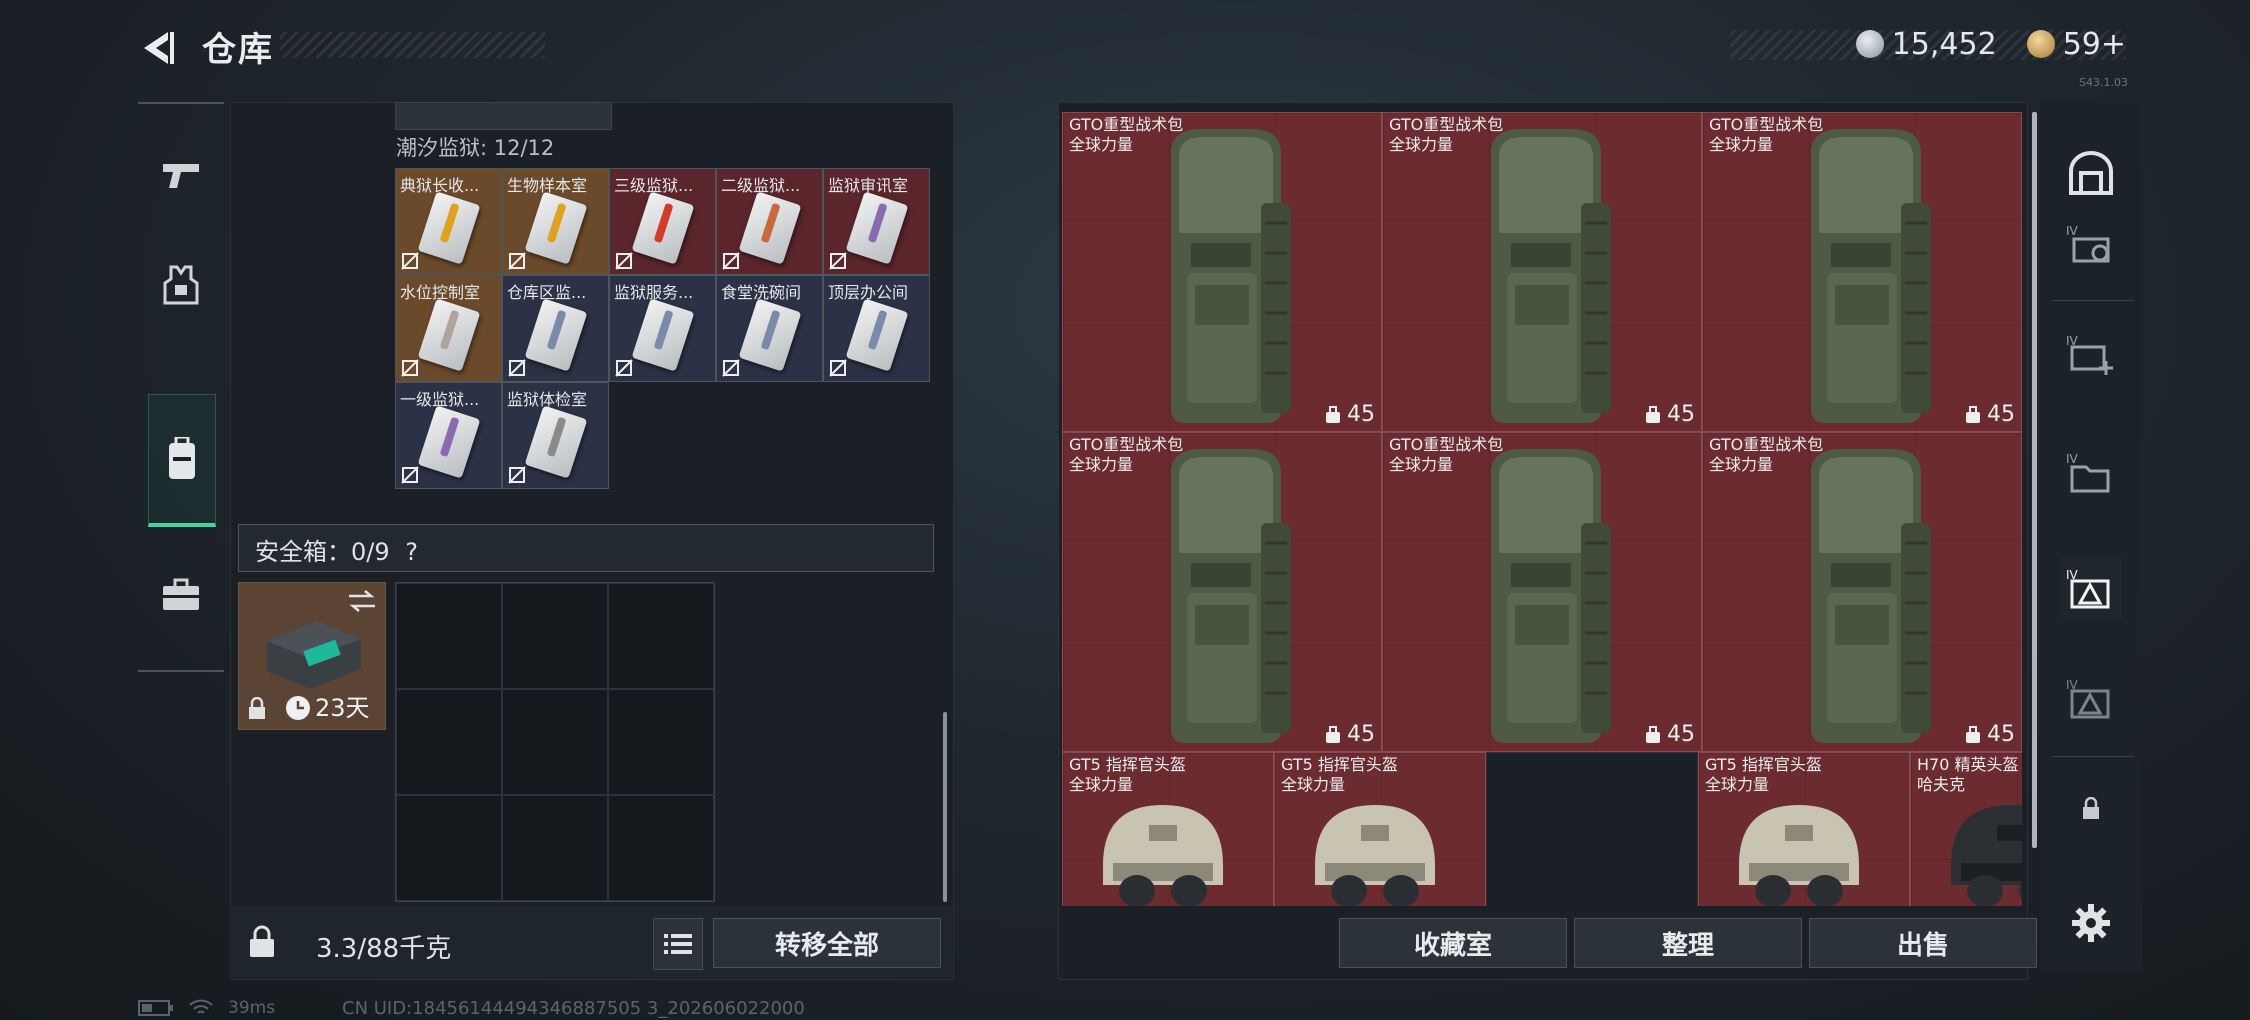  What do you see at coordinates (298, 708) in the screenshot?
I see `clock-icon` at bounding box center [298, 708].